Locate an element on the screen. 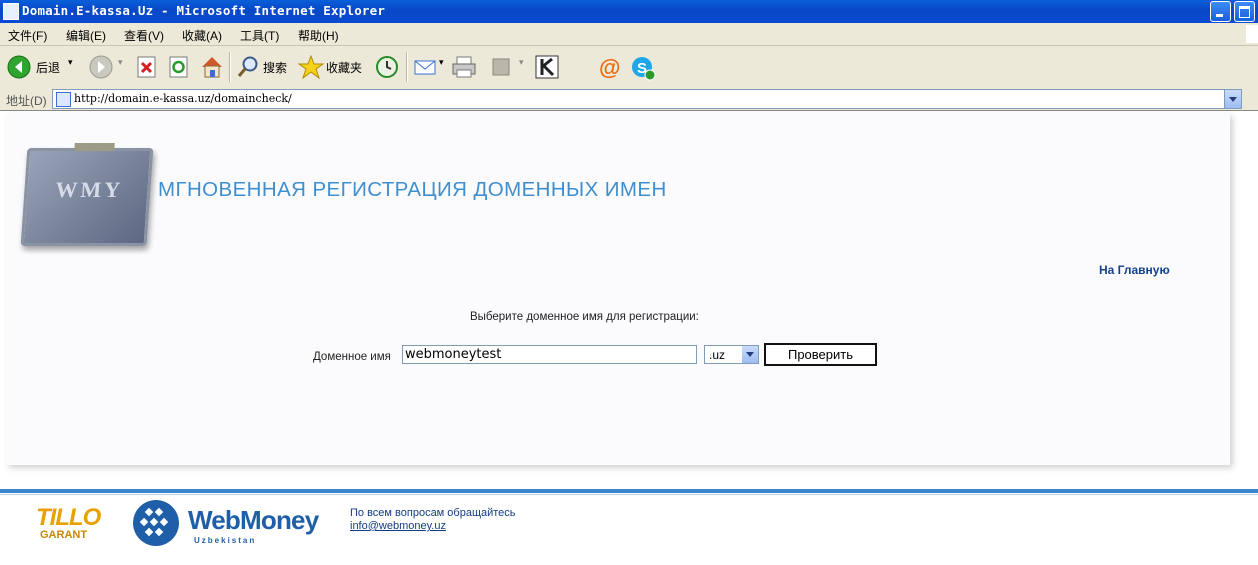  tillo-logo-text: TILLO is located at coordinates (68, 517).